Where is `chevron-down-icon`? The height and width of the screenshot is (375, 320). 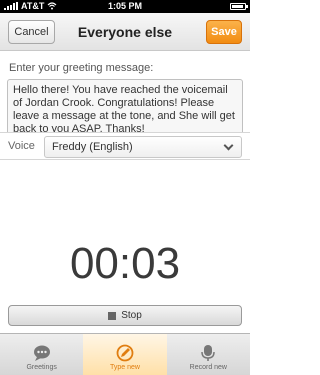 chevron-down-icon is located at coordinates (228, 145).